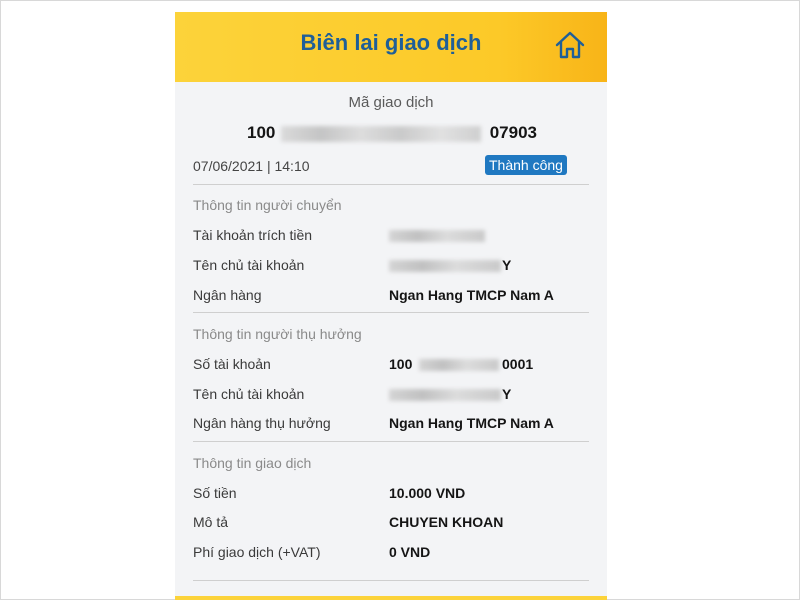 Image resolution: width=800 pixels, height=600 pixels. Describe the element at coordinates (471, 423) in the screenshot. I see `beneficiary-bank-value: Ngan Hang TMCP Nam A` at that location.